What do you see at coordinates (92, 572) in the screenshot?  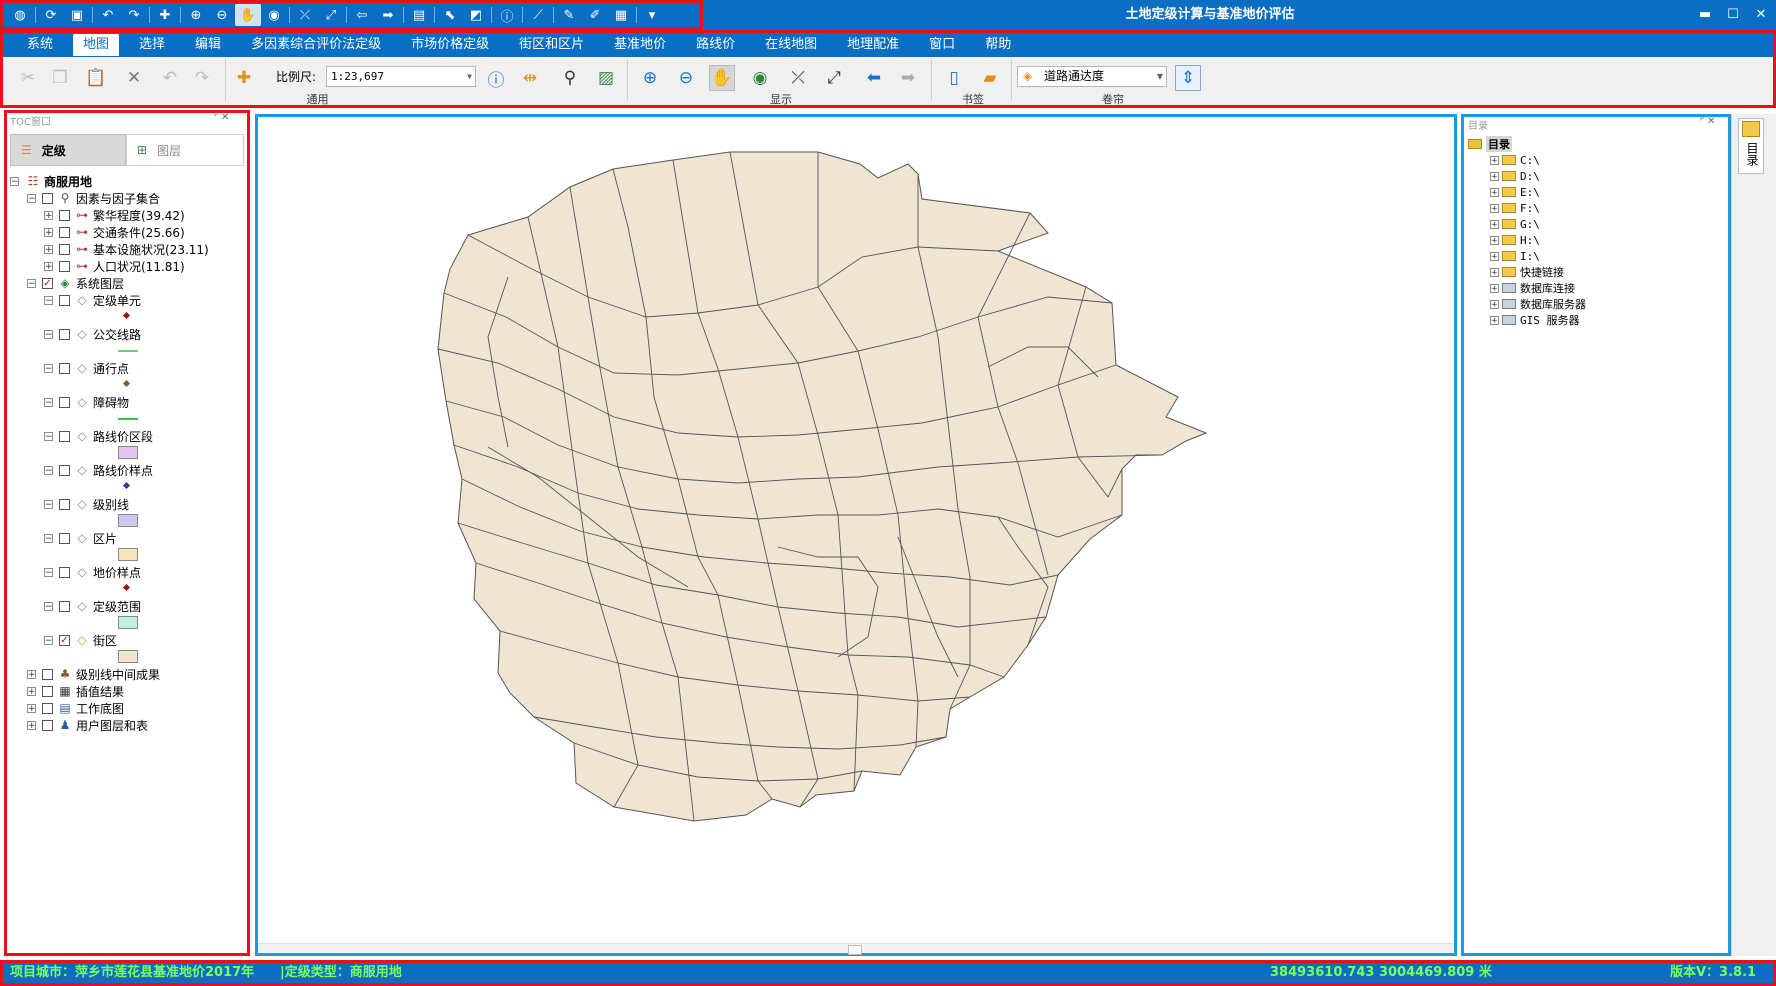 I see `toc-node: − ◇ 地价样点` at bounding box center [92, 572].